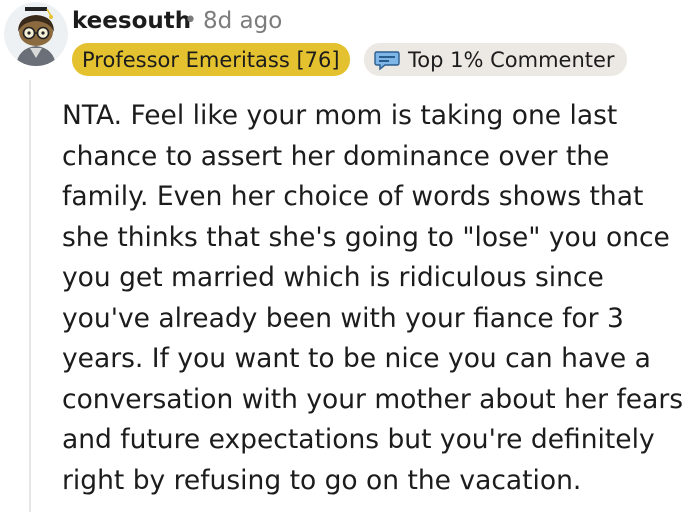 This screenshot has height=512, width=700. I want to click on top-commenter-badge-label: Top 1% Commenter, so click(511, 59).